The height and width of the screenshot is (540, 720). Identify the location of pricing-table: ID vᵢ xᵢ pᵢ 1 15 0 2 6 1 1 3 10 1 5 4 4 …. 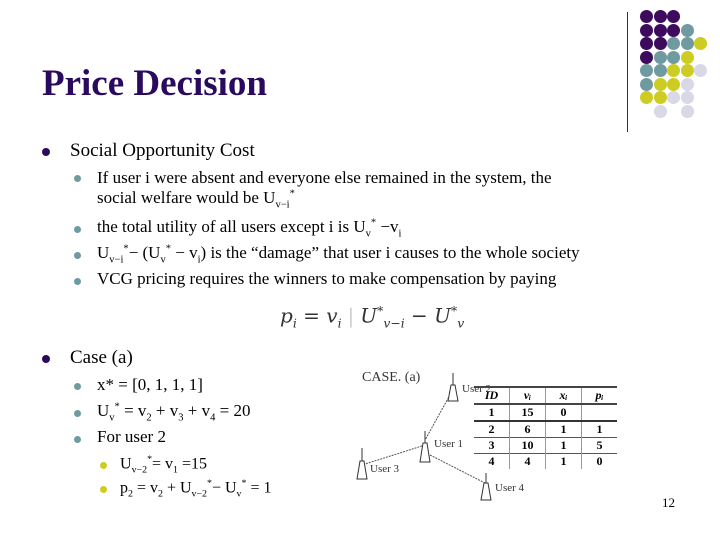
(545, 427).